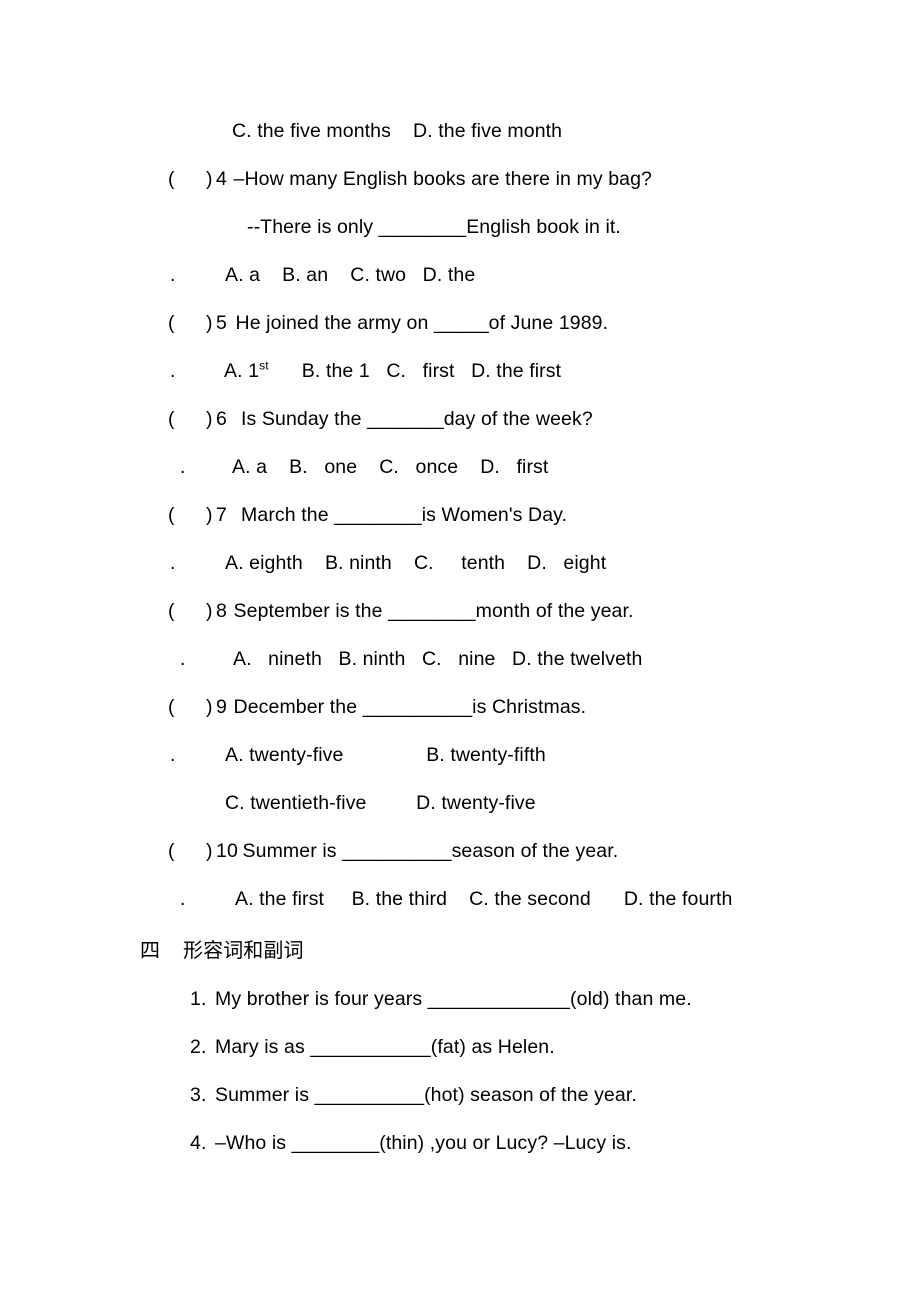  I want to click on options-row-q6: A. a B. one C. once D. first, so click(390, 467).